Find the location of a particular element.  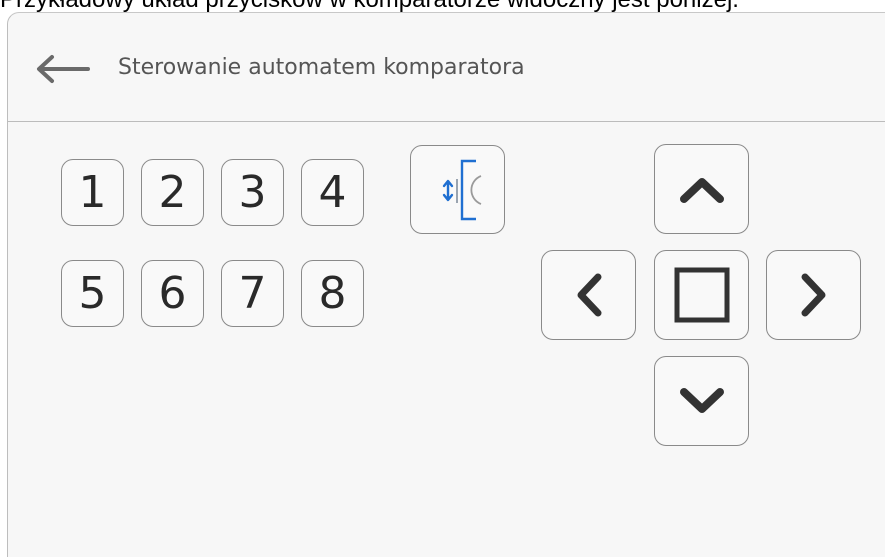

move-up-button is located at coordinates (701, 189).